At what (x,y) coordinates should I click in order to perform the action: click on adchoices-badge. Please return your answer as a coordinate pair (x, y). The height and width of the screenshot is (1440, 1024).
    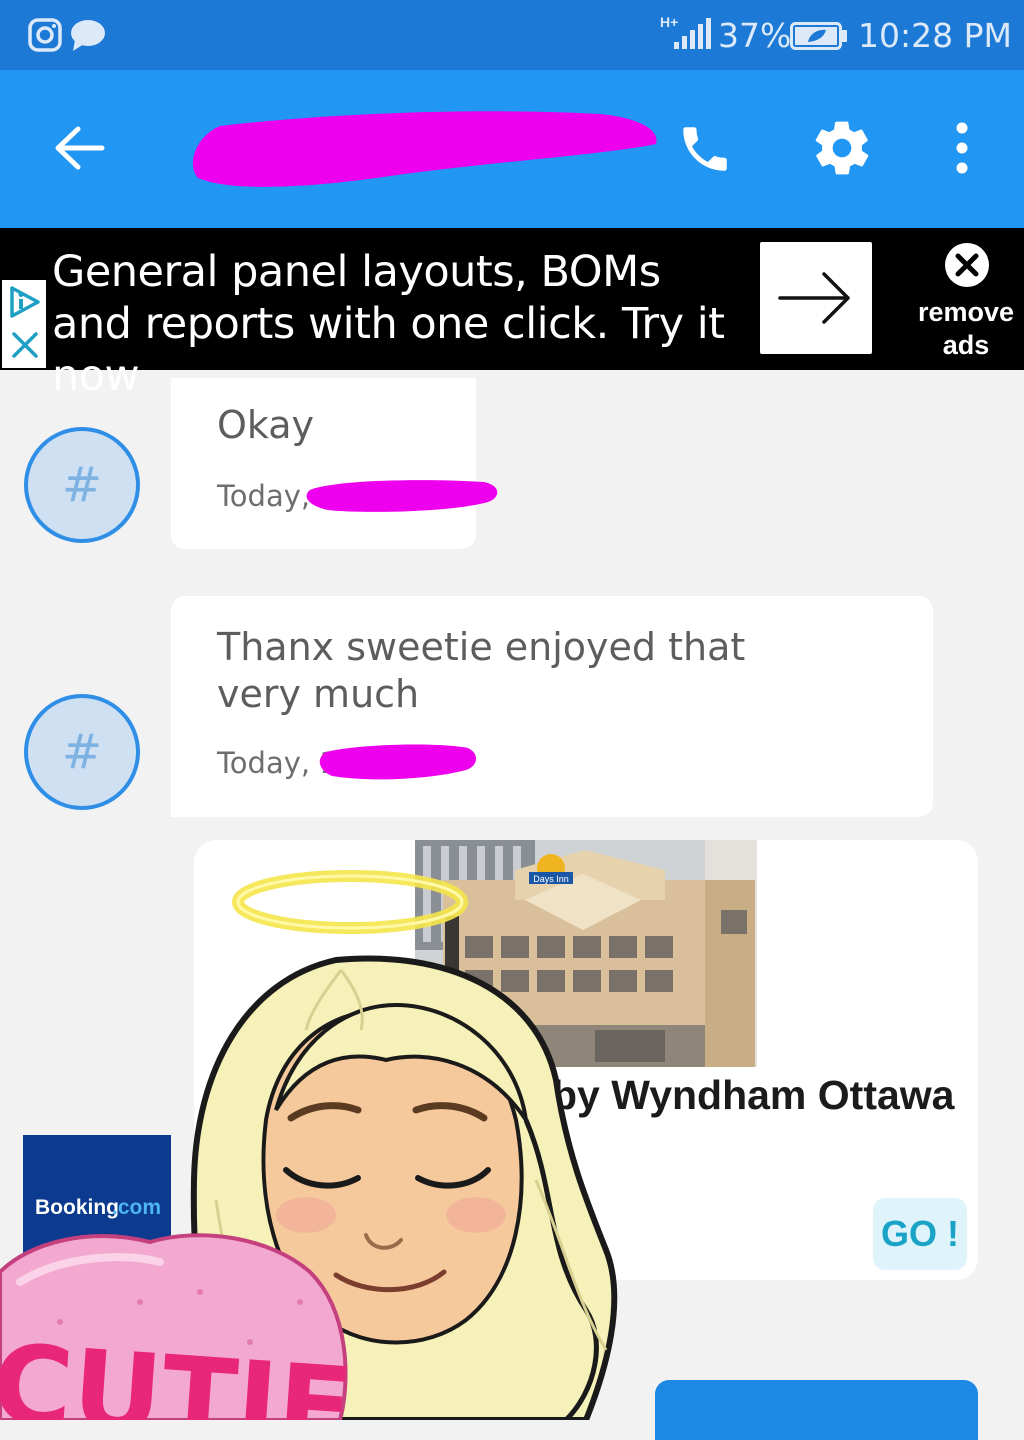
    Looking at the image, I should click on (24, 324).